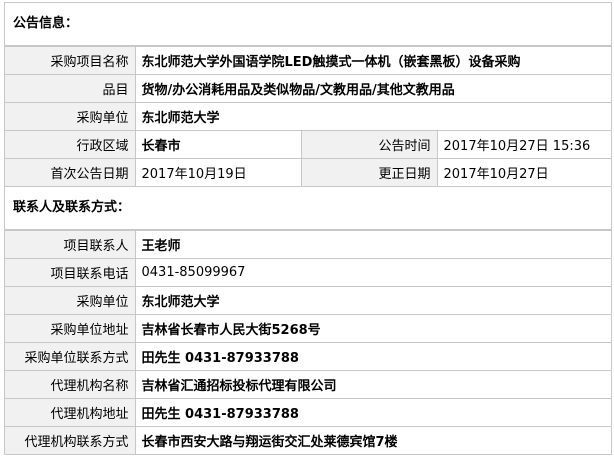  Describe the element at coordinates (372, 272) in the screenshot. I see `project-phone-value: 0431-85099967` at that location.